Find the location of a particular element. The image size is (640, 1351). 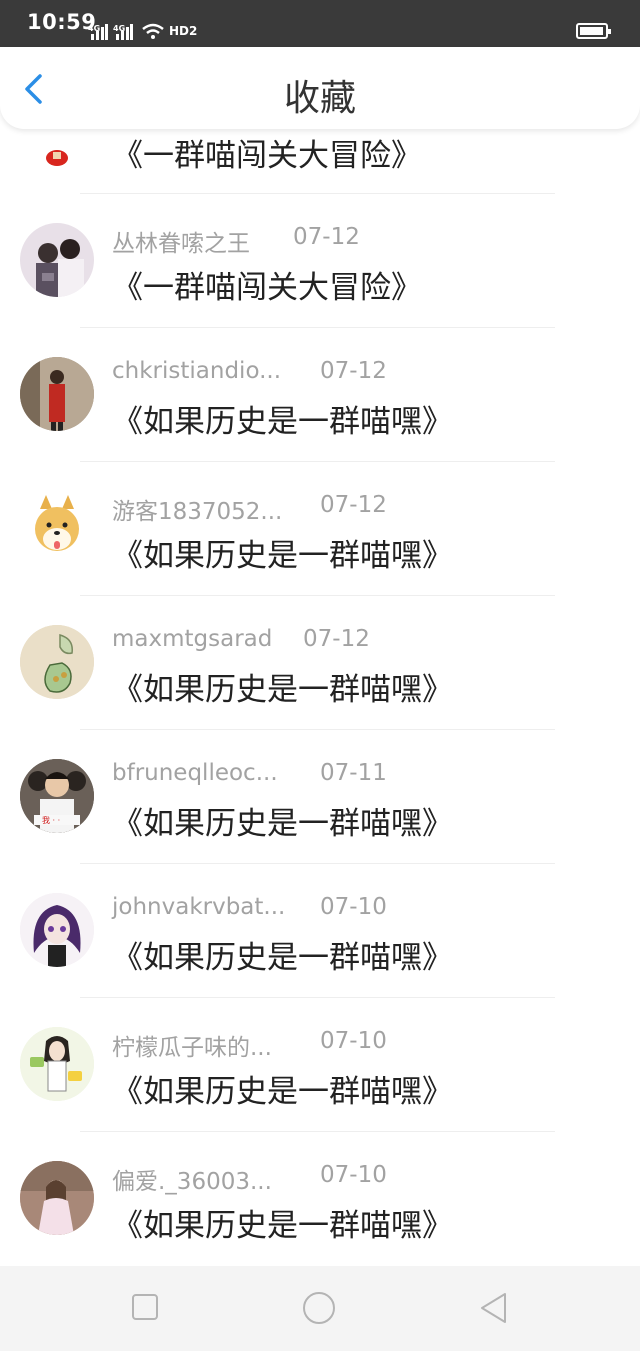

home-icon is located at coordinates (319, 1308).